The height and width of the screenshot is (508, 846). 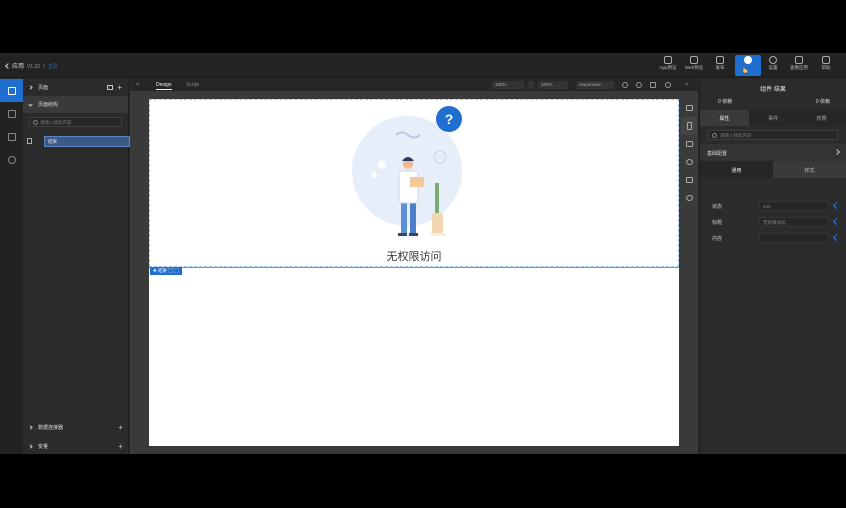 What do you see at coordinates (29, 141) in the screenshot?
I see `document-icon` at bounding box center [29, 141].